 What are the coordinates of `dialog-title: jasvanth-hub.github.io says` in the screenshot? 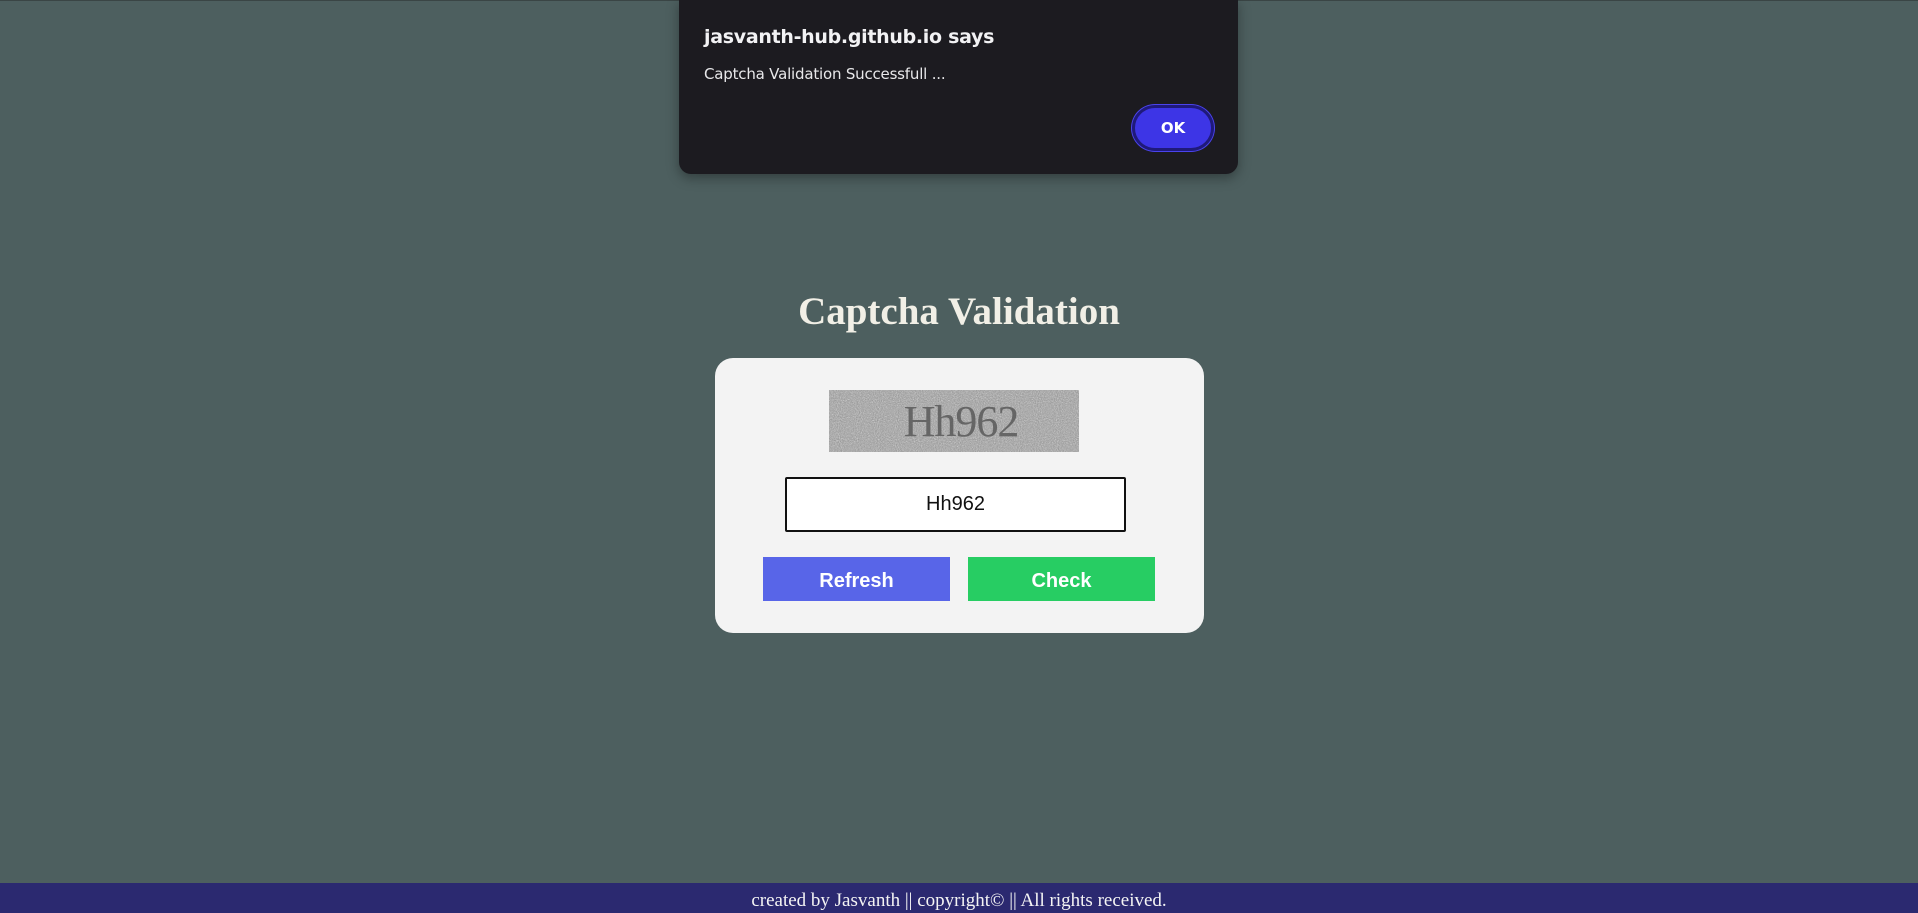 It's located at (849, 37).